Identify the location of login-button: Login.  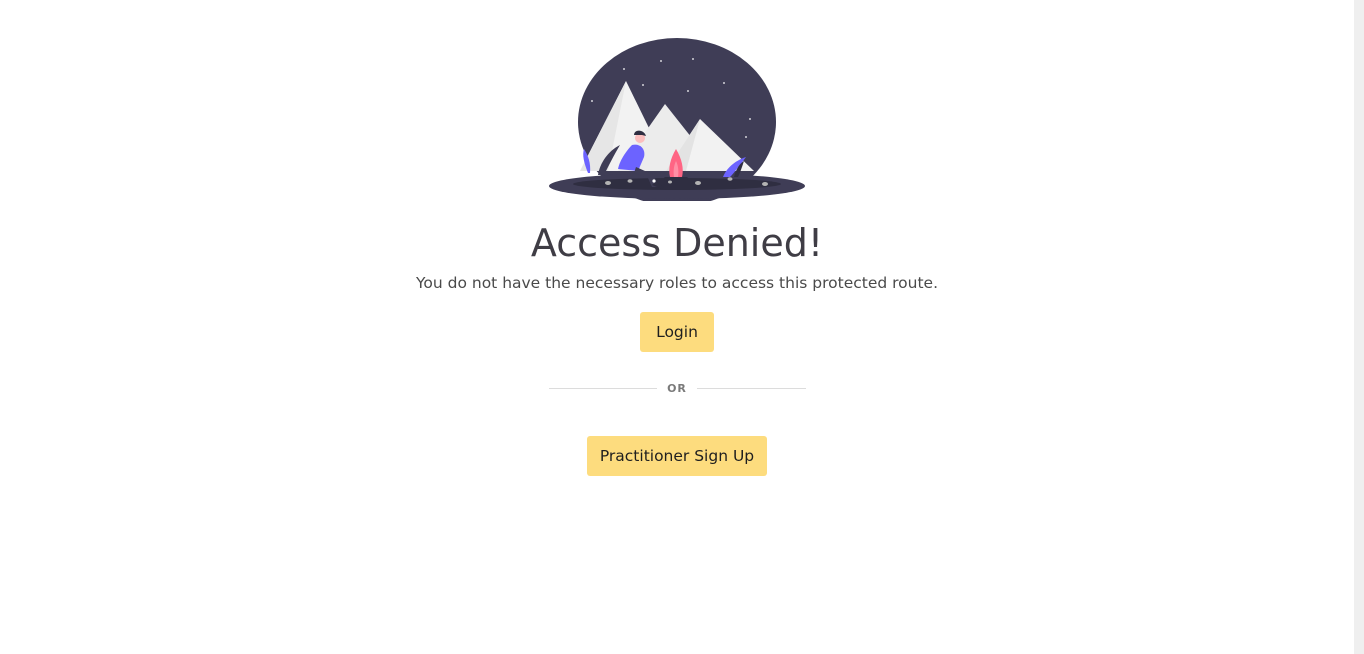
(677, 332).